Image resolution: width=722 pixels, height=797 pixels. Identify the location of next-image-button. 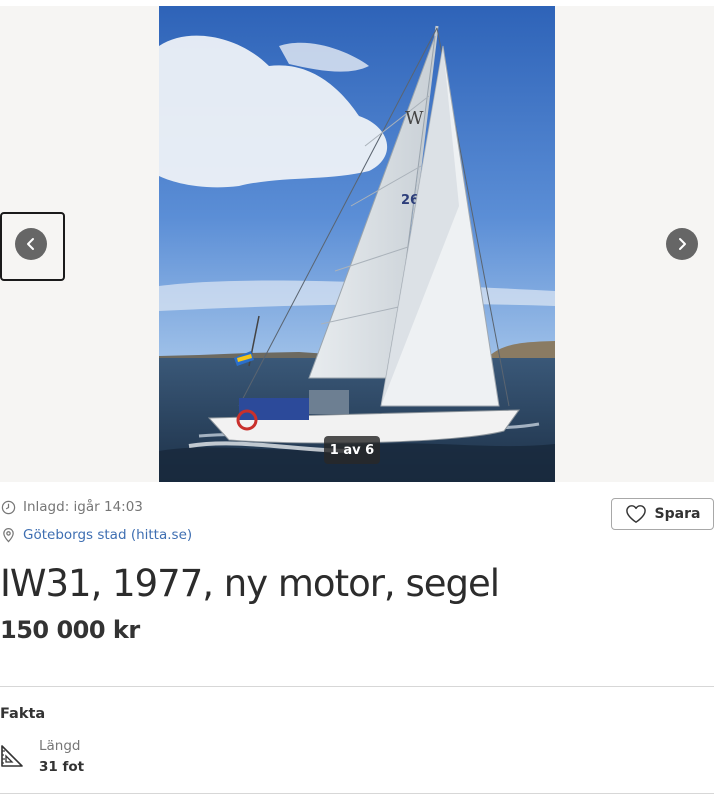
(682, 244).